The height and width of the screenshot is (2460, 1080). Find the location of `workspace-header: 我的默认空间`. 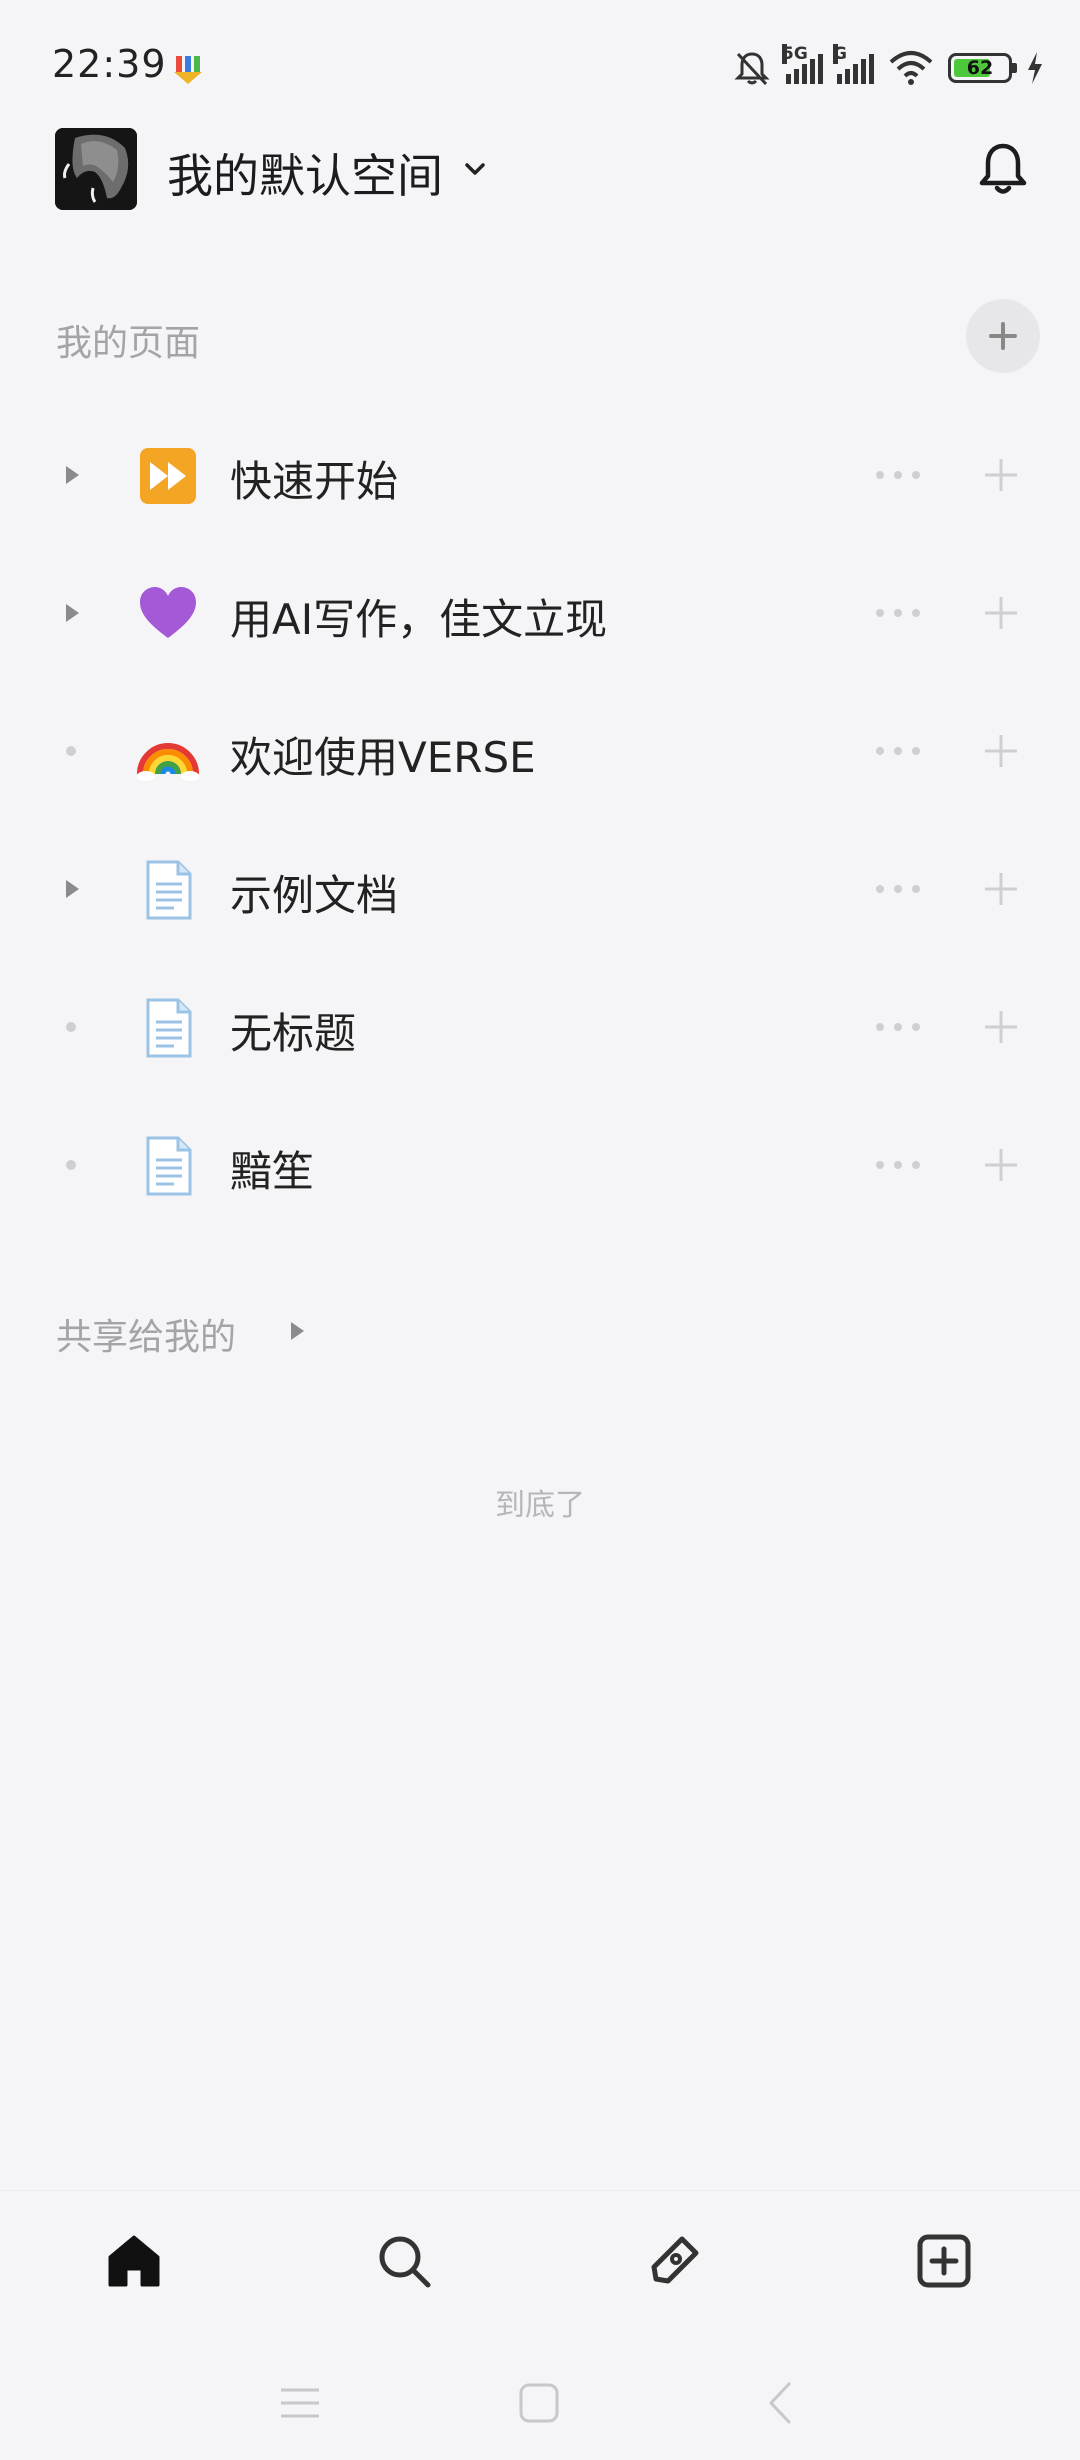

workspace-header: 我的默认空间 is located at coordinates (540, 170).